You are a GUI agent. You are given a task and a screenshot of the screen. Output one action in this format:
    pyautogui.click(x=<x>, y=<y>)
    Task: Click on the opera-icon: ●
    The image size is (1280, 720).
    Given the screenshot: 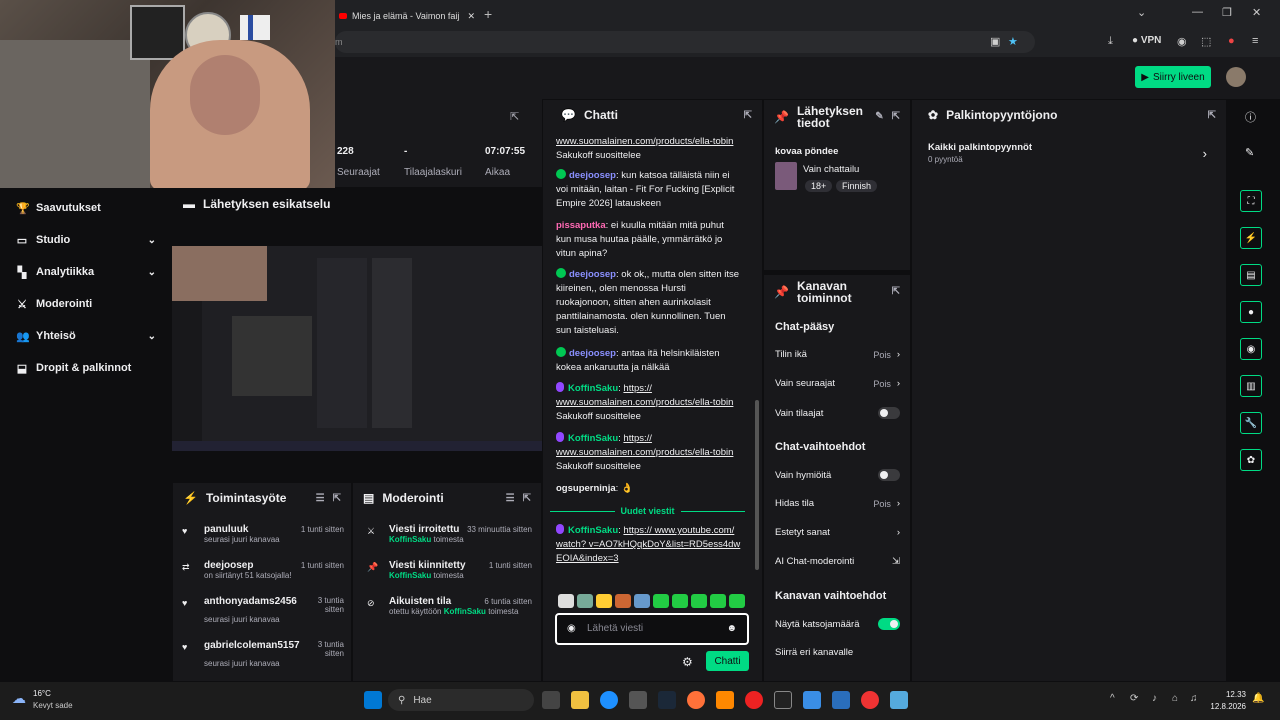 What is the action you would take?
    pyautogui.click(x=1231, y=41)
    